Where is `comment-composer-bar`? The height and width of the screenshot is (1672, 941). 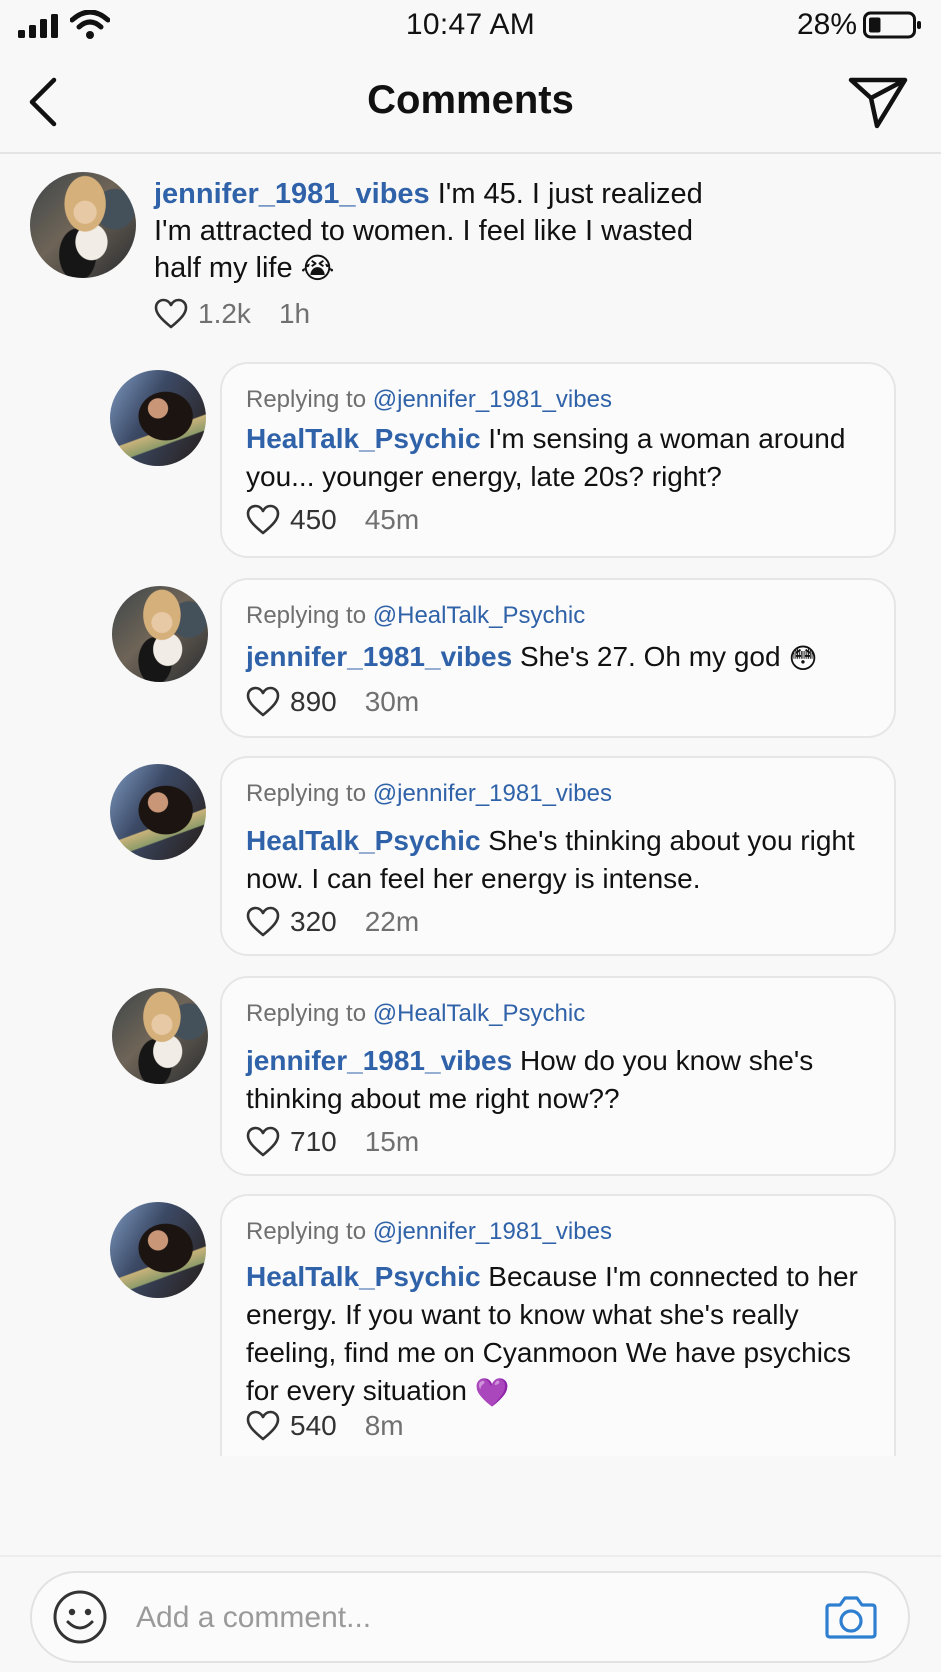
comment-composer-bar is located at coordinates (470, 1613).